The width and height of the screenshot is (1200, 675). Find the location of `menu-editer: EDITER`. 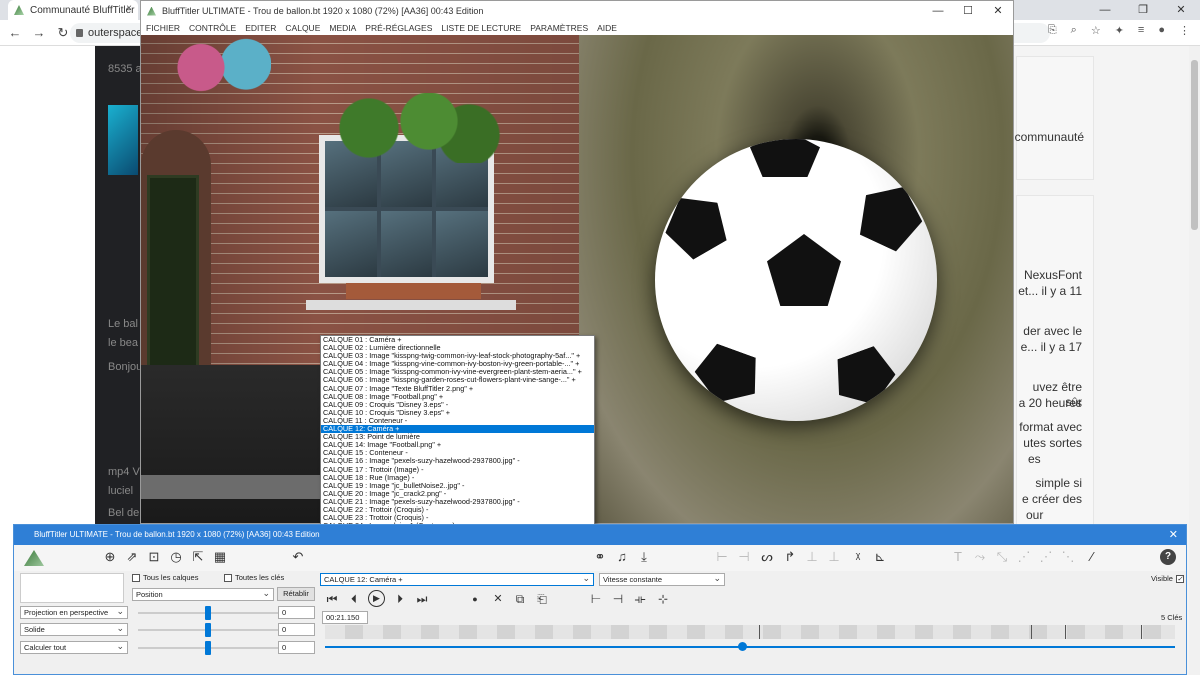

menu-editer: EDITER is located at coordinates (260, 28).